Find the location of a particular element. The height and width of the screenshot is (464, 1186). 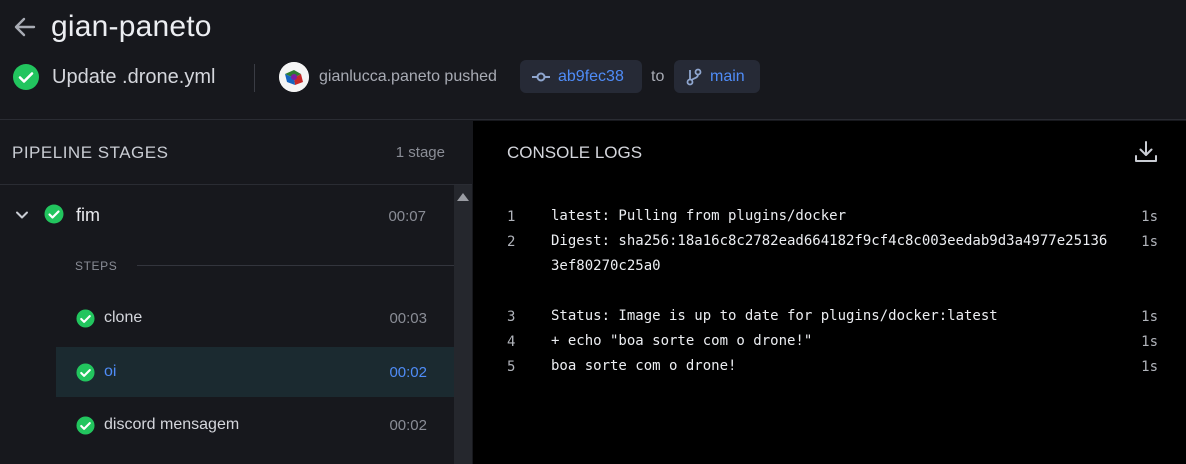

stage-count: 1 stage is located at coordinates (420, 152).